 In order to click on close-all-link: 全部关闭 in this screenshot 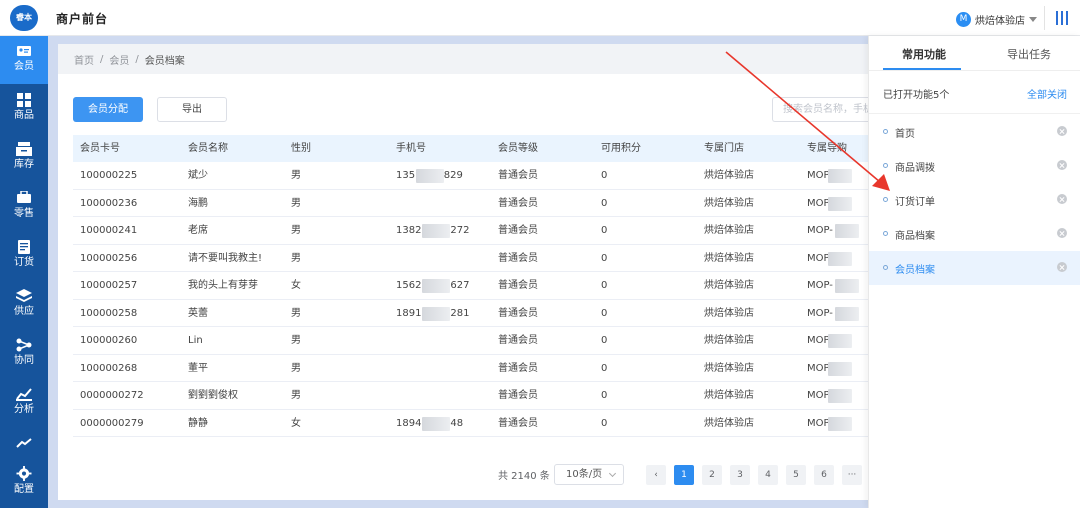, I will do `click(1047, 93)`.